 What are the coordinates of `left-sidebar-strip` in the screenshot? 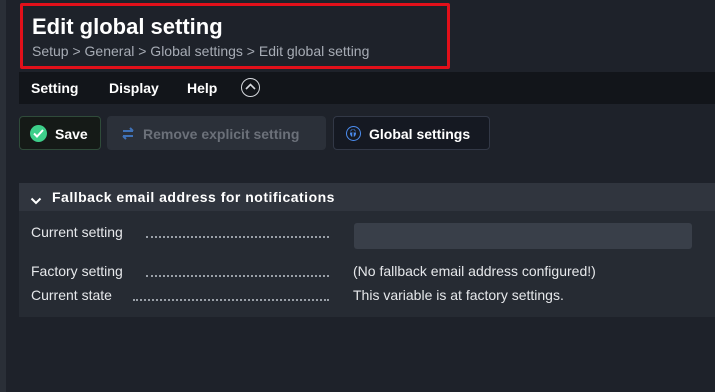 It's located at (3, 196).